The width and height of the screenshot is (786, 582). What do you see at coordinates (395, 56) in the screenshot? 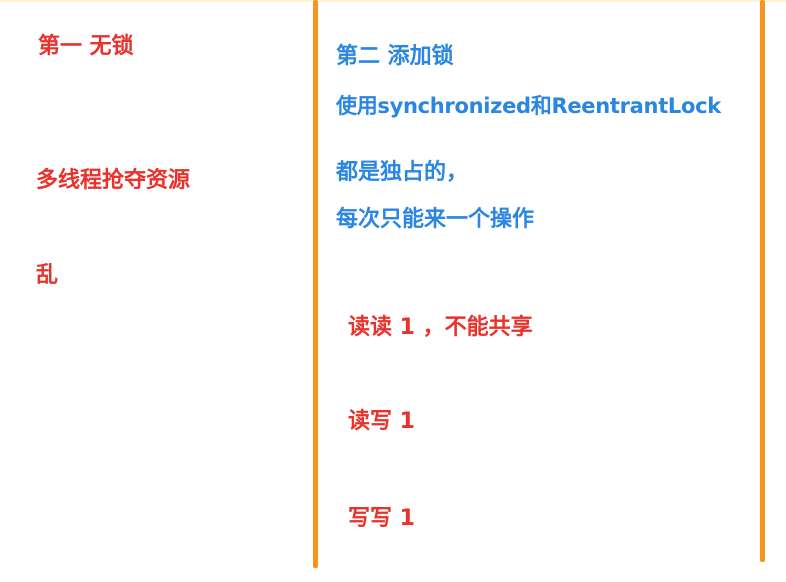
I see `right-title: 第二 添加锁` at bounding box center [395, 56].